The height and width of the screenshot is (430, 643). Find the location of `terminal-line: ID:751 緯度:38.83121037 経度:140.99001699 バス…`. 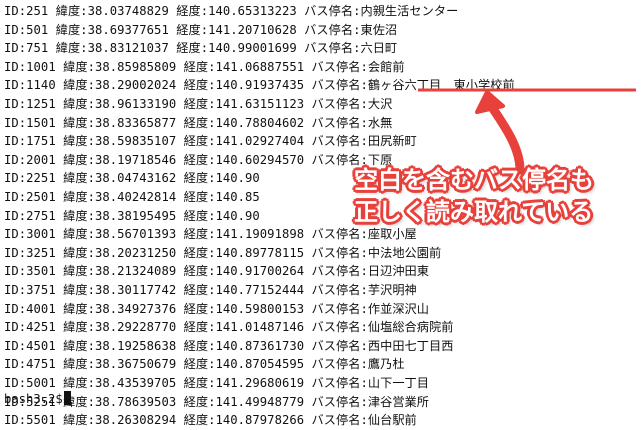

terminal-line: ID:751 緯度:38.83121037 経度:140.99001699 バス… is located at coordinates (201, 48).